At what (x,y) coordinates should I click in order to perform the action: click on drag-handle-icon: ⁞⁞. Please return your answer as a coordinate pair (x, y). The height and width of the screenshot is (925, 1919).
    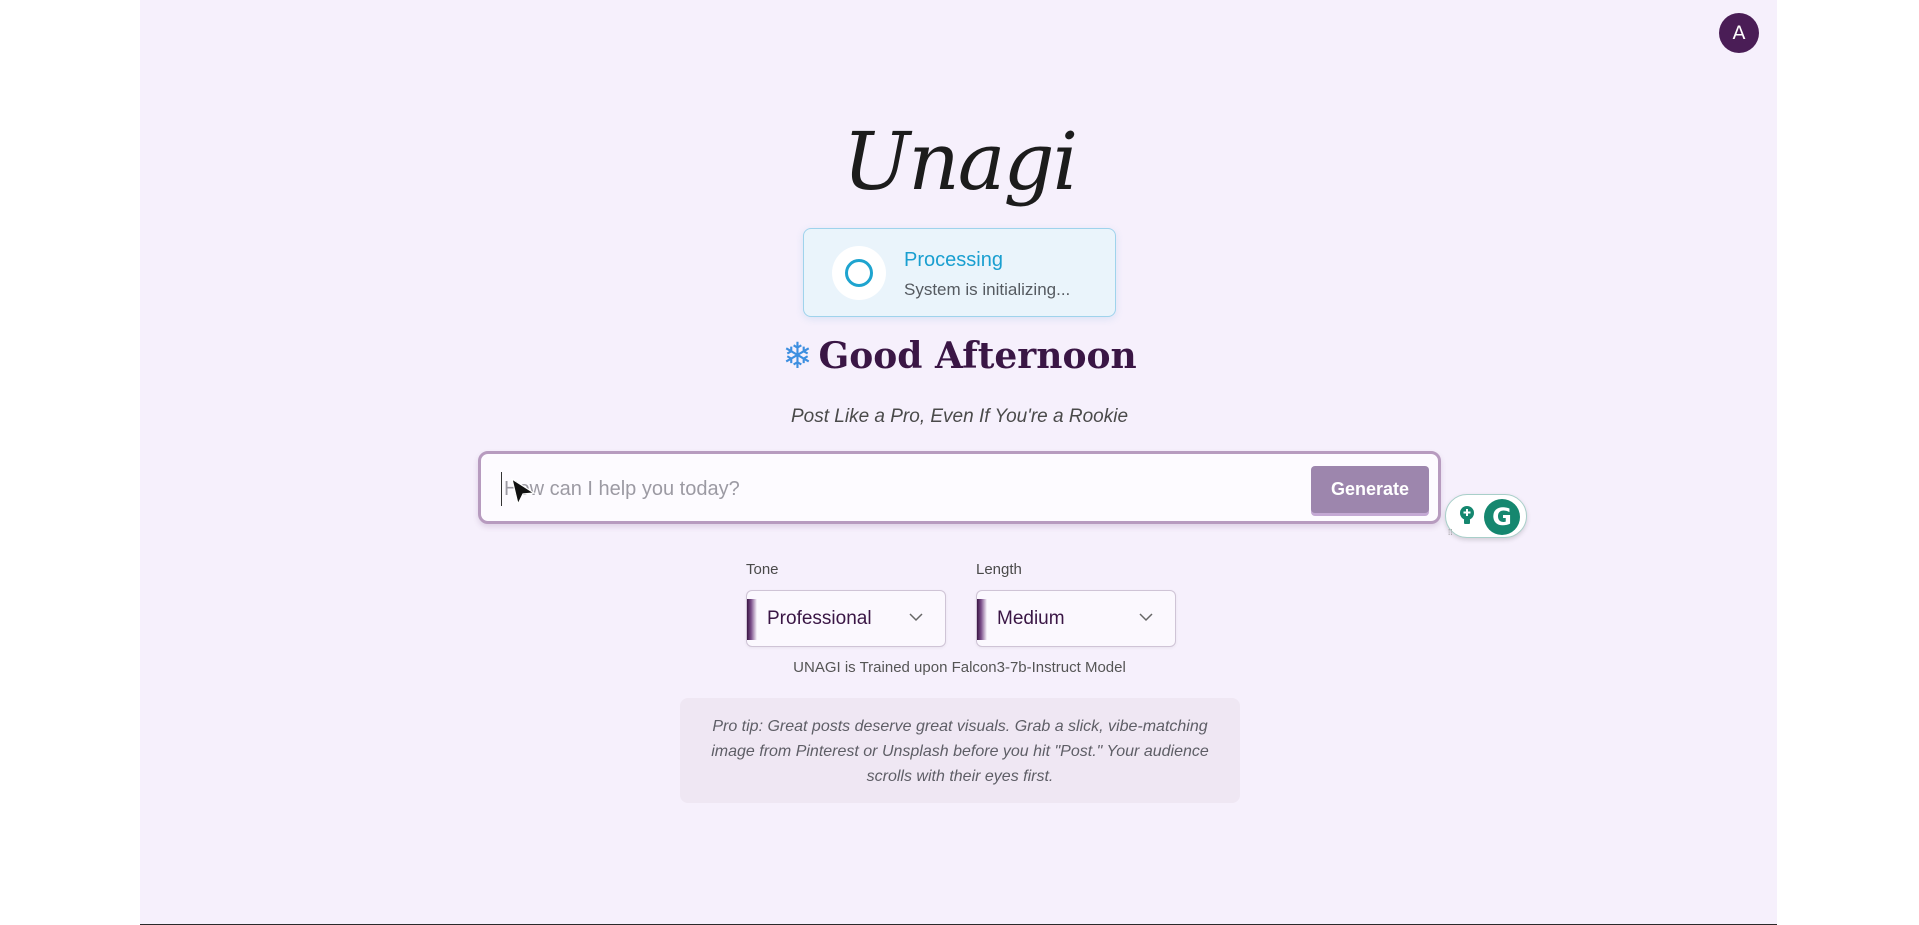
    Looking at the image, I should click on (1450, 533).